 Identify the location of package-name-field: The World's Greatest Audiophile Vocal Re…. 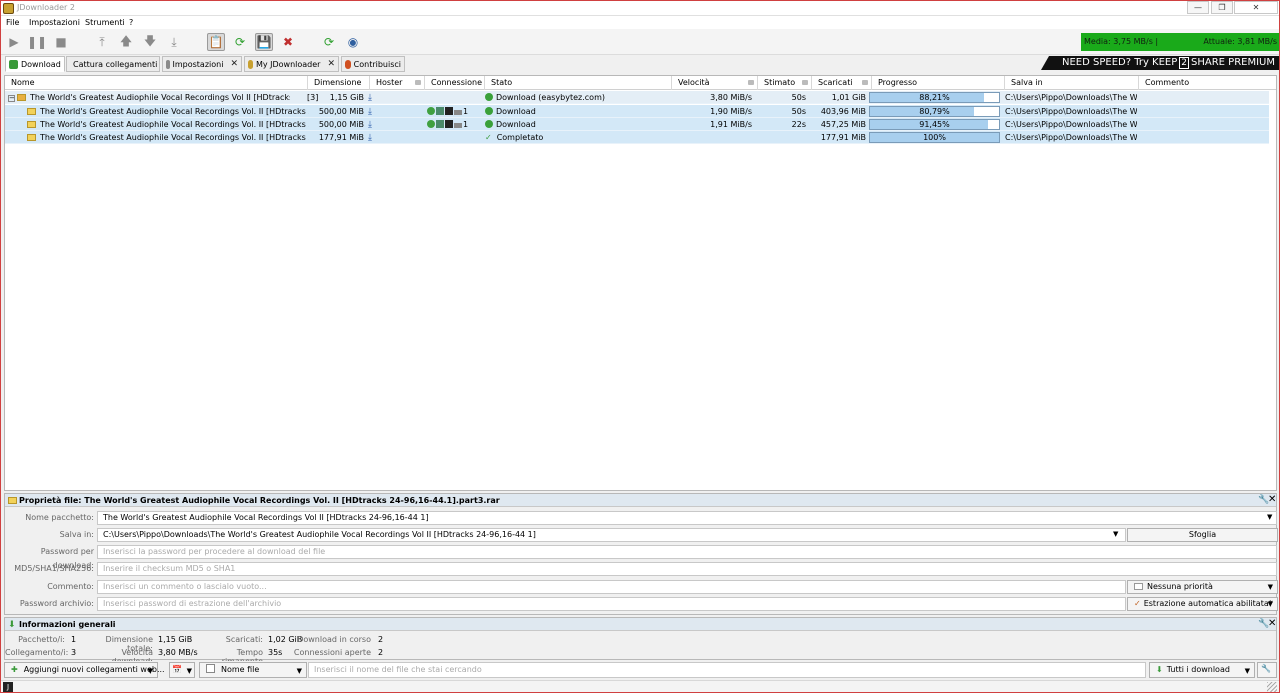
(687, 518).